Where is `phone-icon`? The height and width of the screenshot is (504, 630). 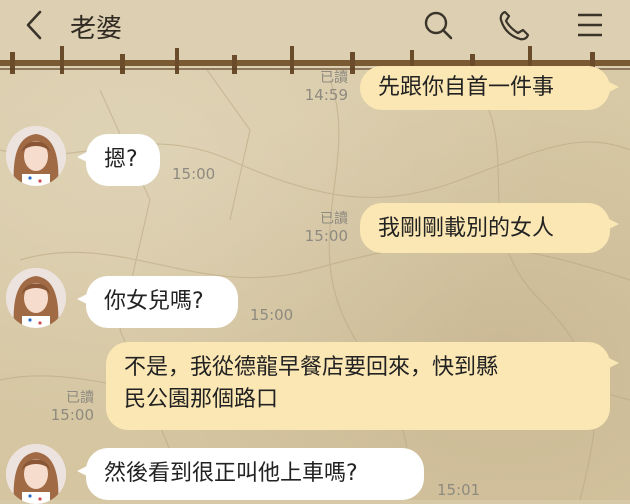
phone-icon is located at coordinates (514, 25).